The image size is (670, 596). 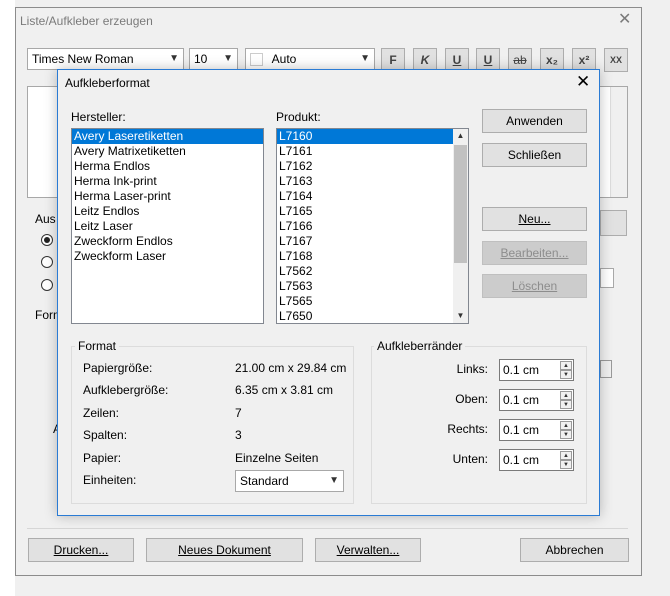 What do you see at coordinates (460, 316) in the screenshot?
I see `scroll-down-icon: ▼` at bounding box center [460, 316].